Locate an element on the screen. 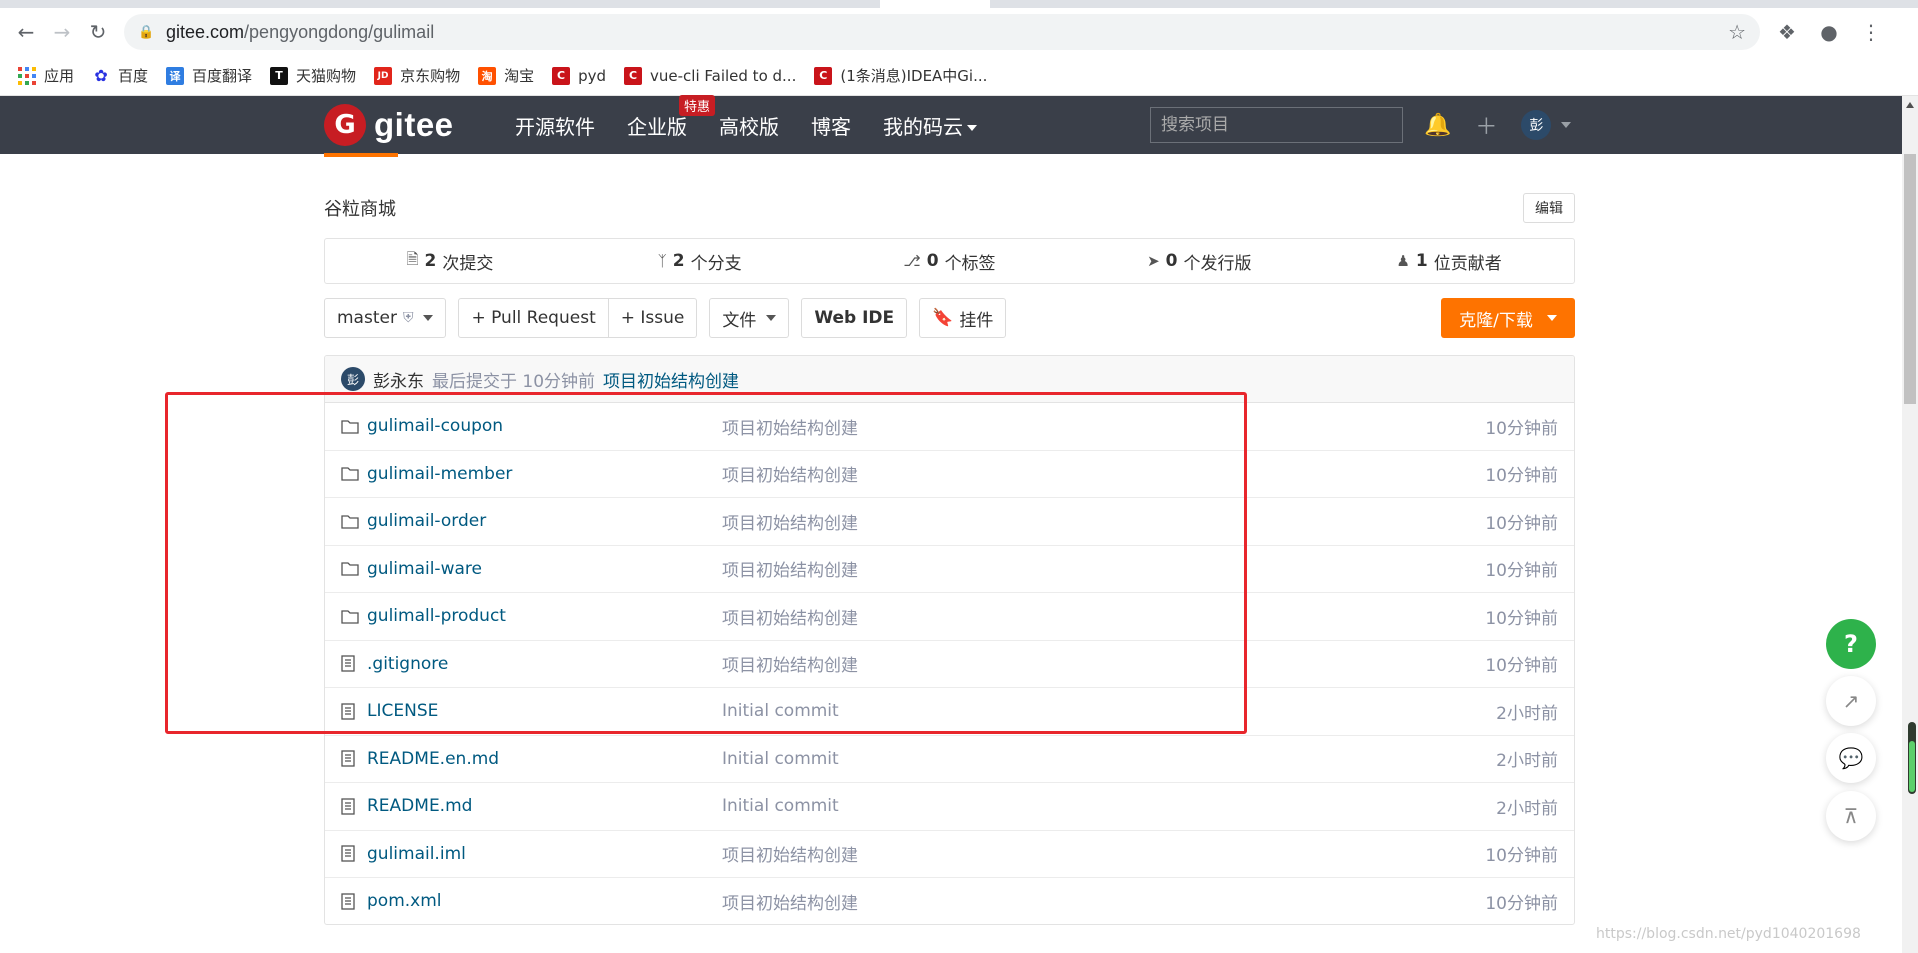 The height and width of the screenshot is (953, 1918). bookmark-label: 淘宝 is located at coordinates (519, 76).